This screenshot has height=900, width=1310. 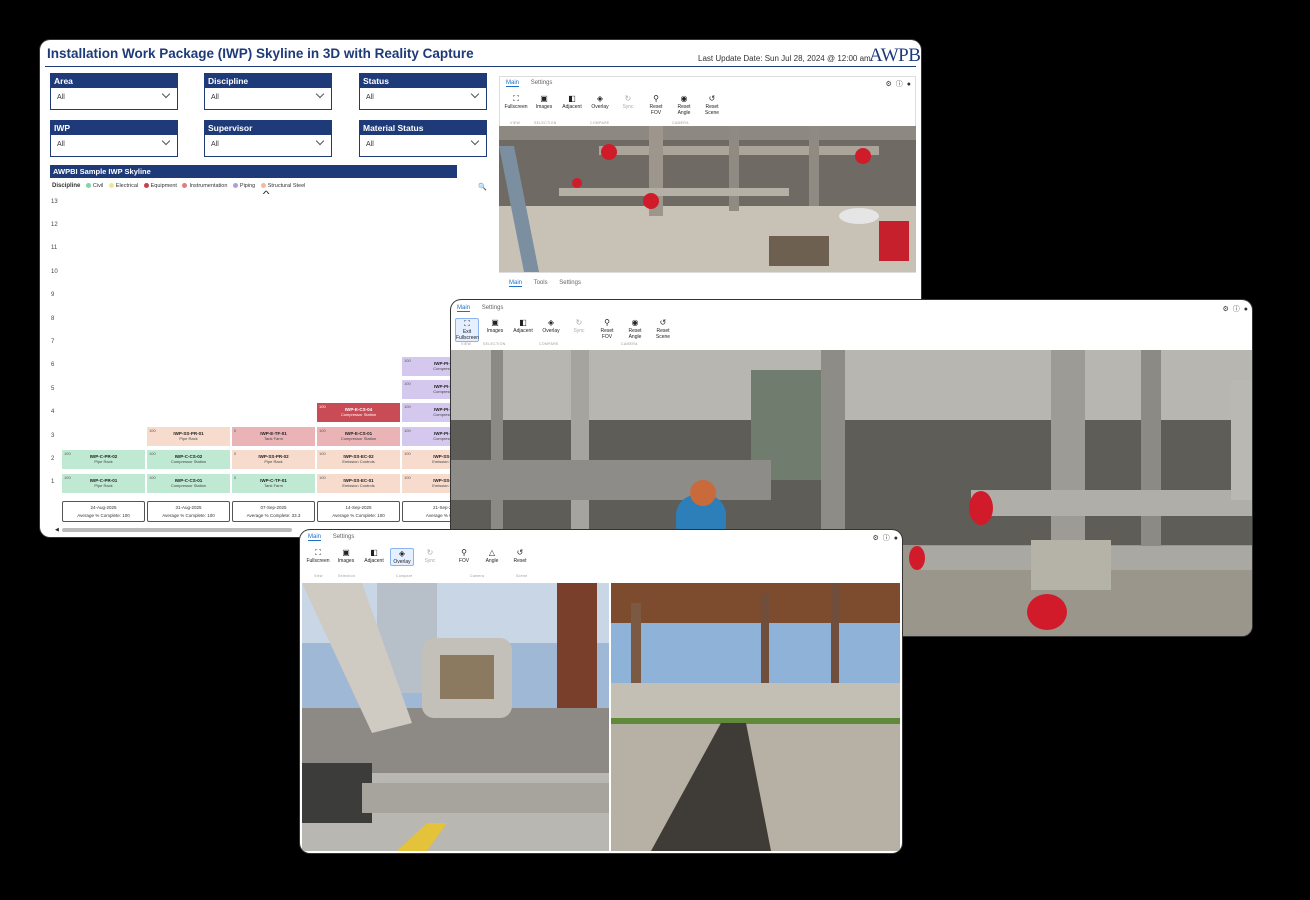 What do you see at coordinates (204, 186) in the screenshot?
I see `legend-item: Instrumentation` at bounding box center [204, 186].